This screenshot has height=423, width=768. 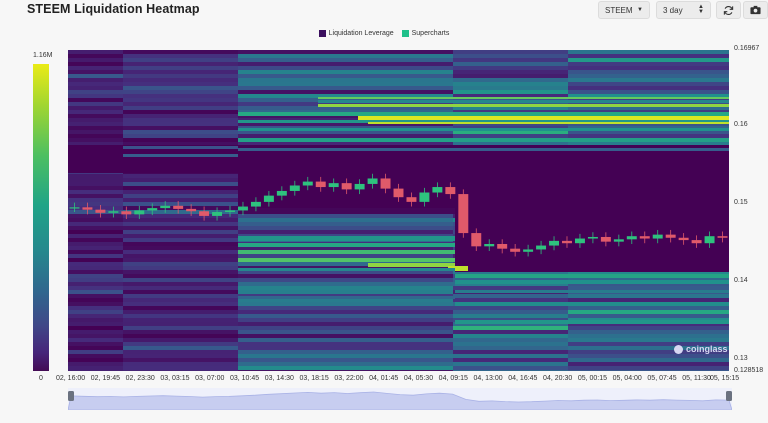 I want to click on y-tick: 0.15, so click(x=741, y=202).